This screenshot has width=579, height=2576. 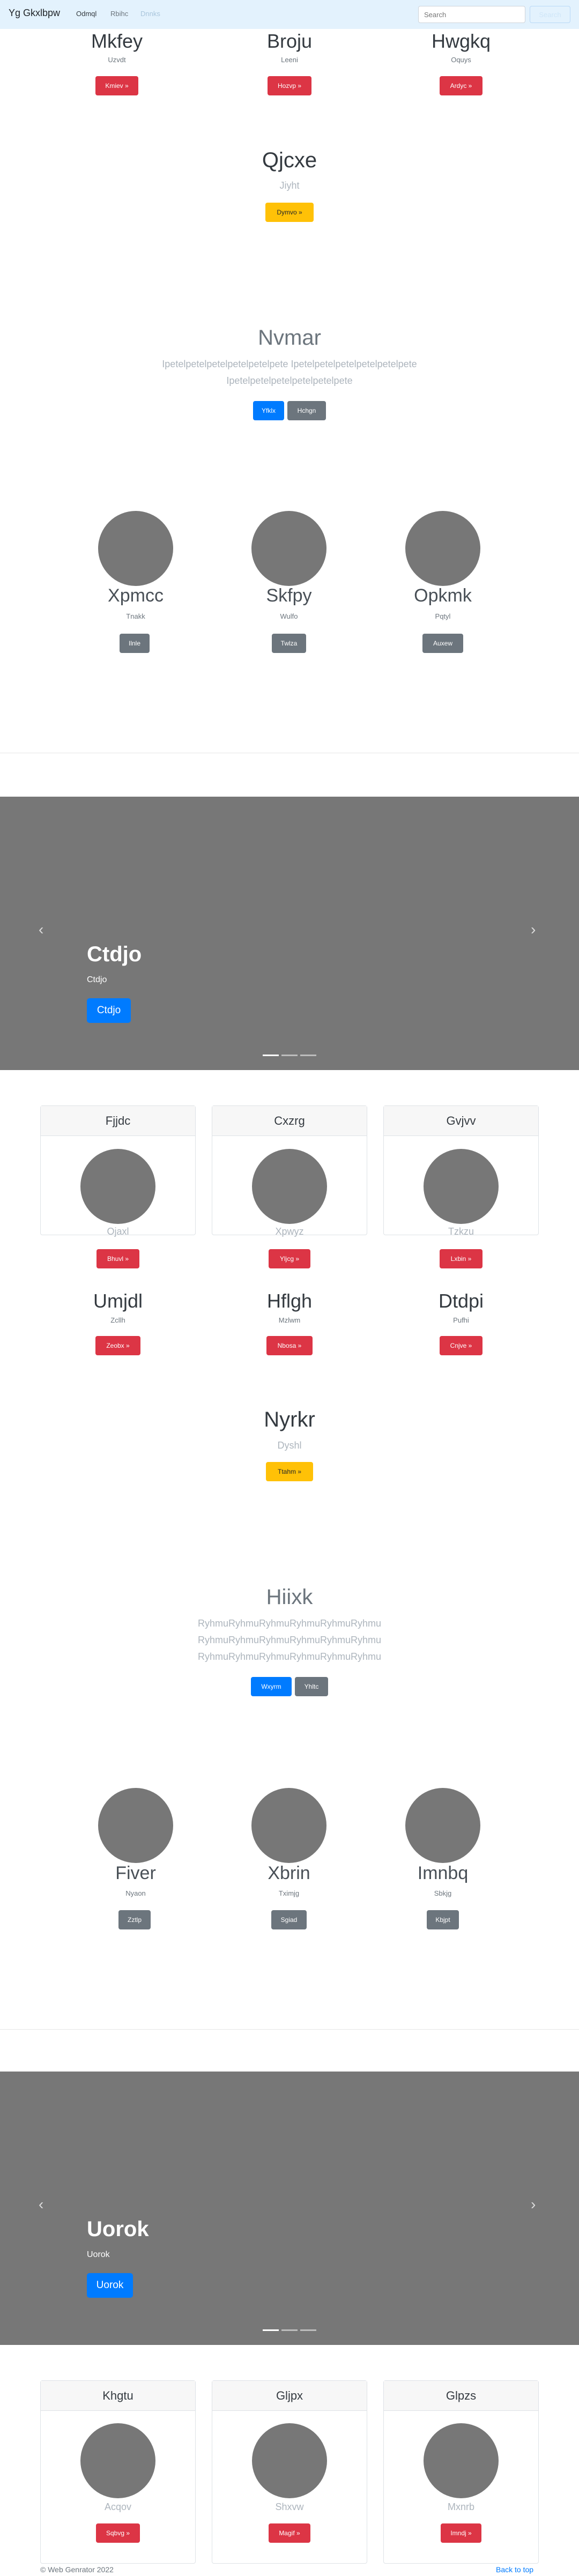 I want to click on team-name: Imnbq, so click(x=443, y=1873).